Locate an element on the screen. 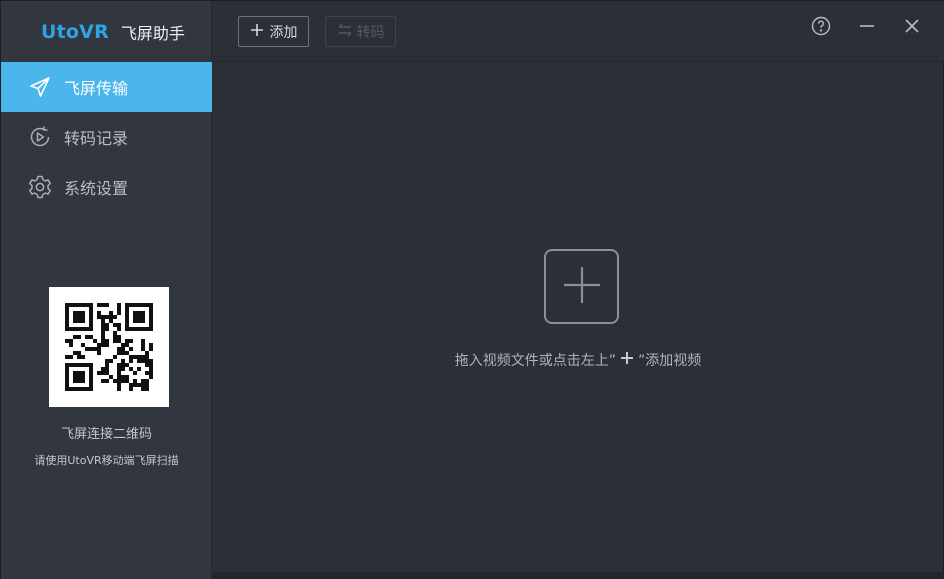  sidebar-item-convert-history: 转码记录 is located at coordinates (106, 137).